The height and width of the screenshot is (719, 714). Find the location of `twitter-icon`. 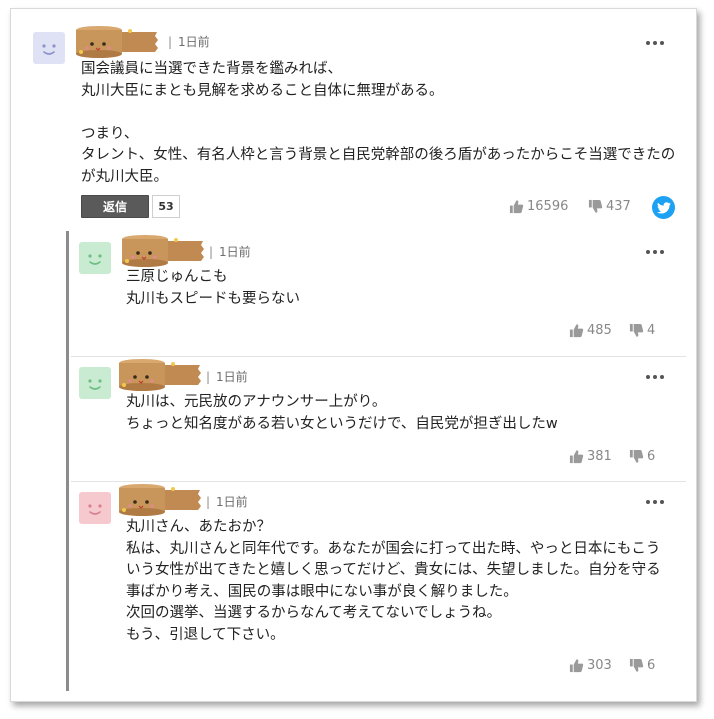

twitter-icon is located at coordinates (663, 207).